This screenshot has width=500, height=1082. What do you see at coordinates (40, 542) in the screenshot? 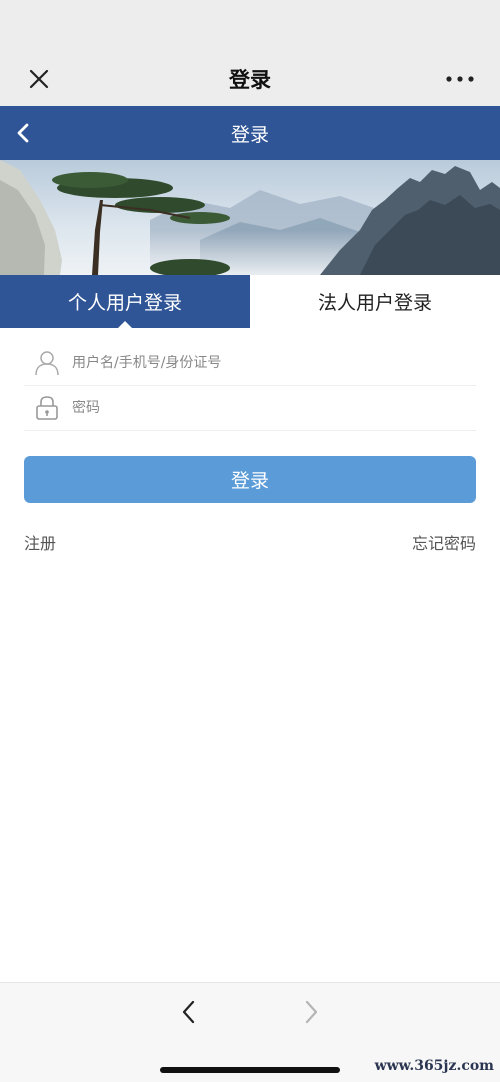
I see `register-link: 注册` at bounding box center [40, 542].